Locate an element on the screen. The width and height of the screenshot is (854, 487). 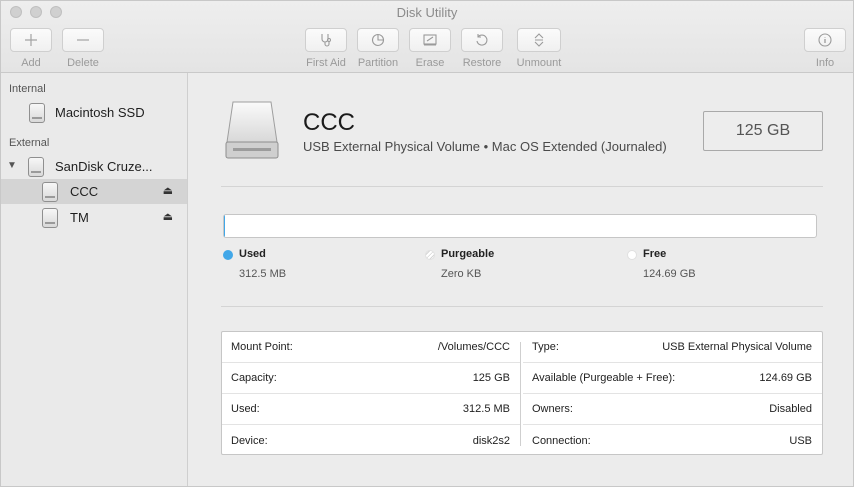
usage-bar is located at coordinates (520, 226).